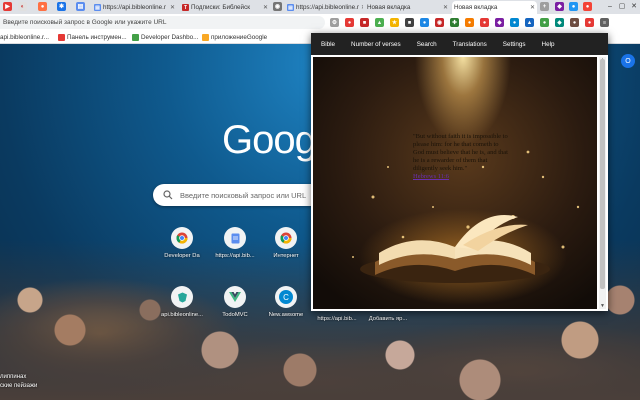 The height and width of the screenshot is (400, 640). What do you see at coordinates (239, 37) in the screenshot?
I see `bookmark-label: приложениеGoogle` at bounding box center [239, 37].